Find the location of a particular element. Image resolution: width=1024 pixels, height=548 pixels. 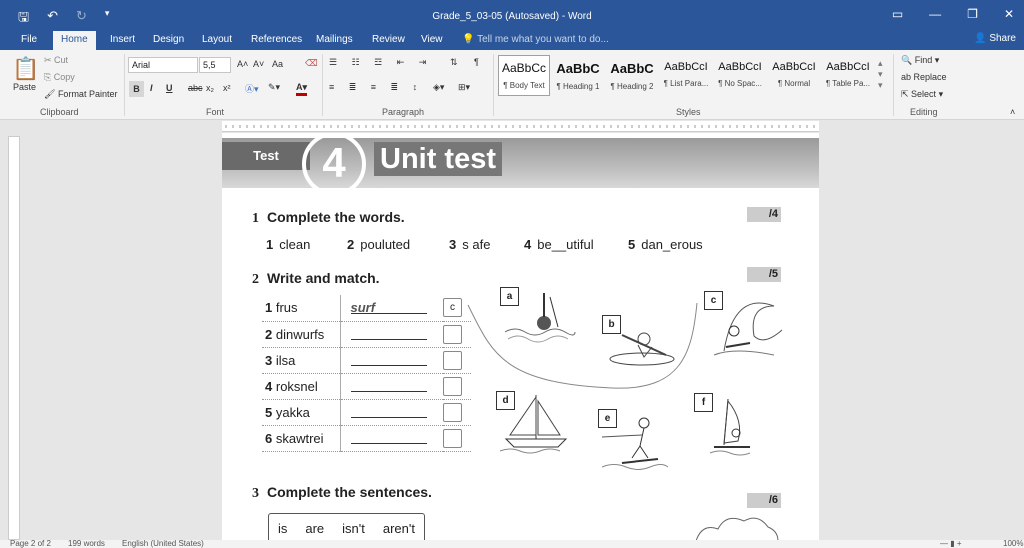

select-button: ⇱ Select ▾ is located at coordinates (922, 94).